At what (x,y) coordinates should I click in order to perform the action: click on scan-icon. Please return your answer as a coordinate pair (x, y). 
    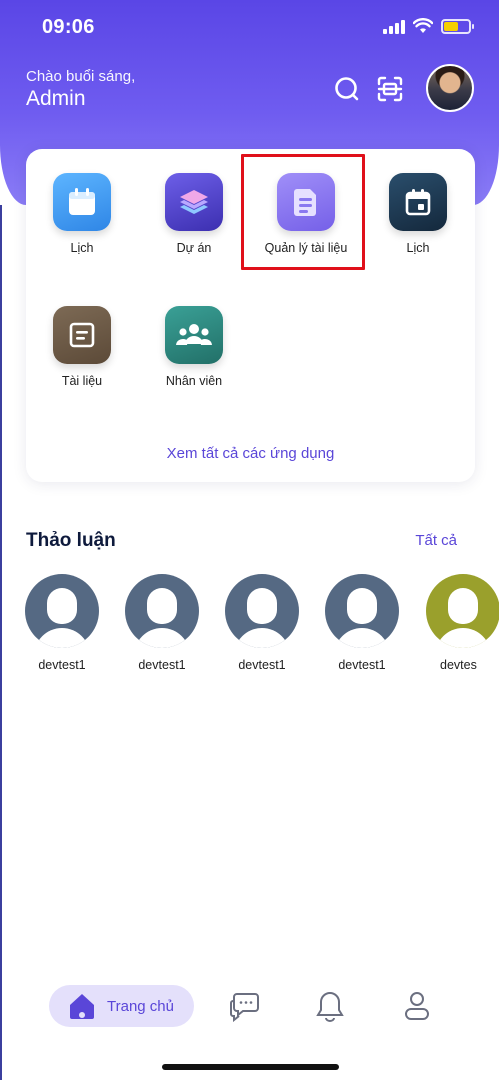
    Looking at the image, I should click on (390, 89).